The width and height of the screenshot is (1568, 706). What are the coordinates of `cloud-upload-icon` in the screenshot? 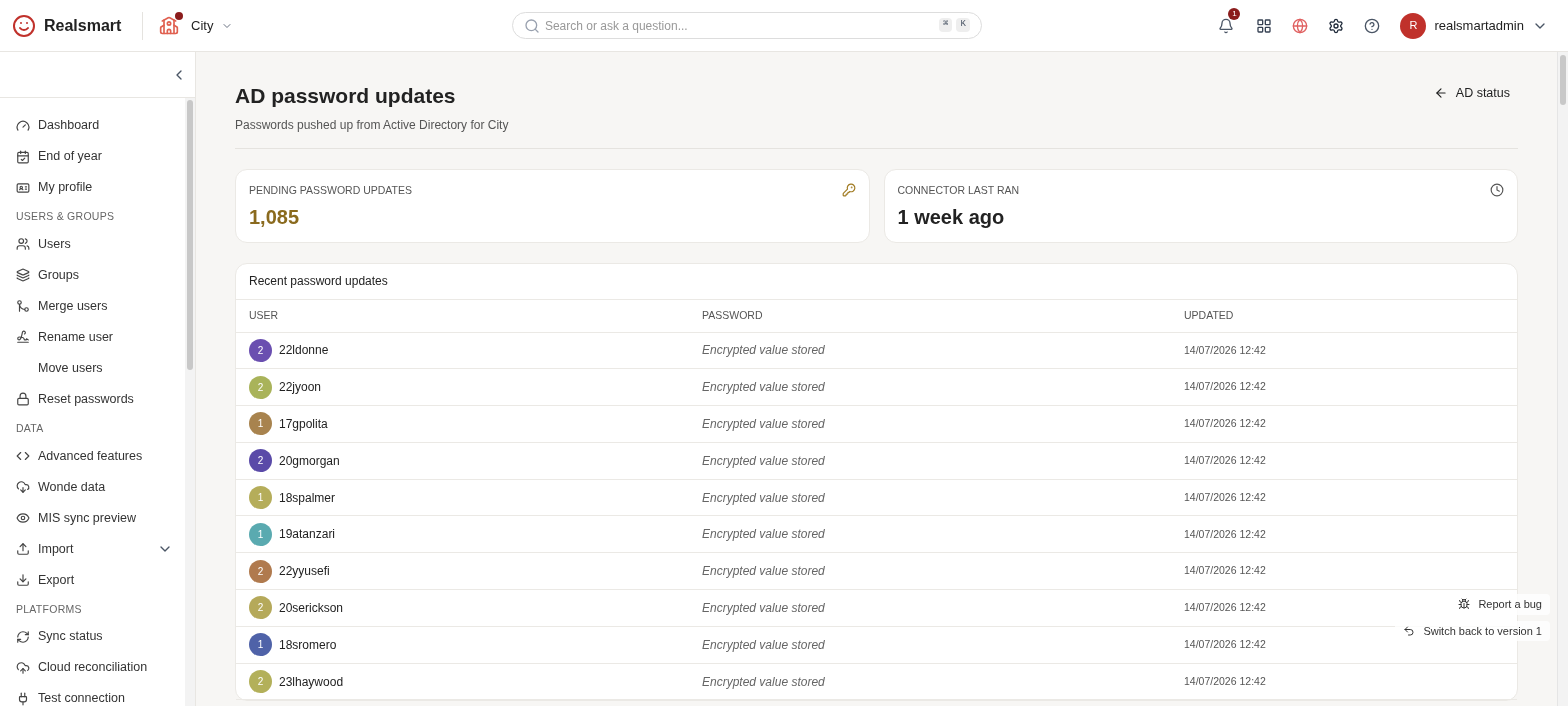 It's located at (23, 667).